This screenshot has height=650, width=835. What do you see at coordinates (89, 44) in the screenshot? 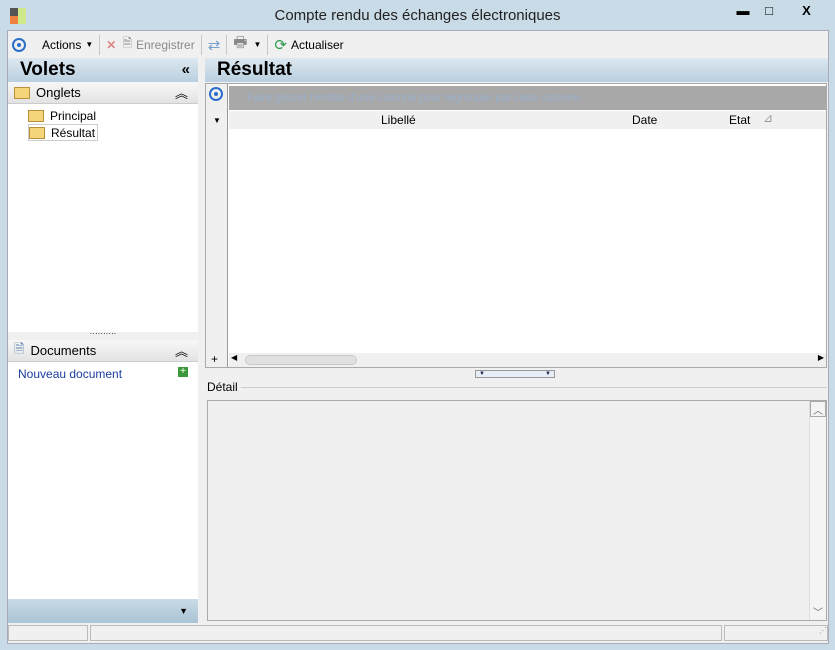
I see `chevron-down-icon: ▼` at bounding box center [89, 44].